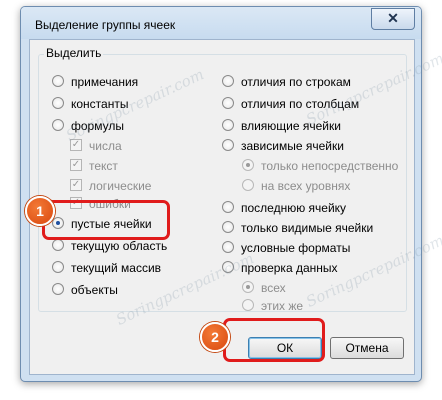 The height and width of the screenshot is (400, 442). Describe the element at coordinates (294, 208) in the screenshot. I see `option-label: последнюю ячейку` at that location.